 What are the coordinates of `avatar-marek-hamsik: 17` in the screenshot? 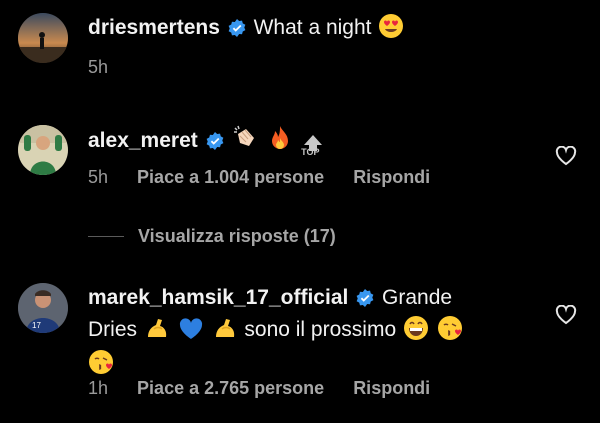 It's located at (43, 308).